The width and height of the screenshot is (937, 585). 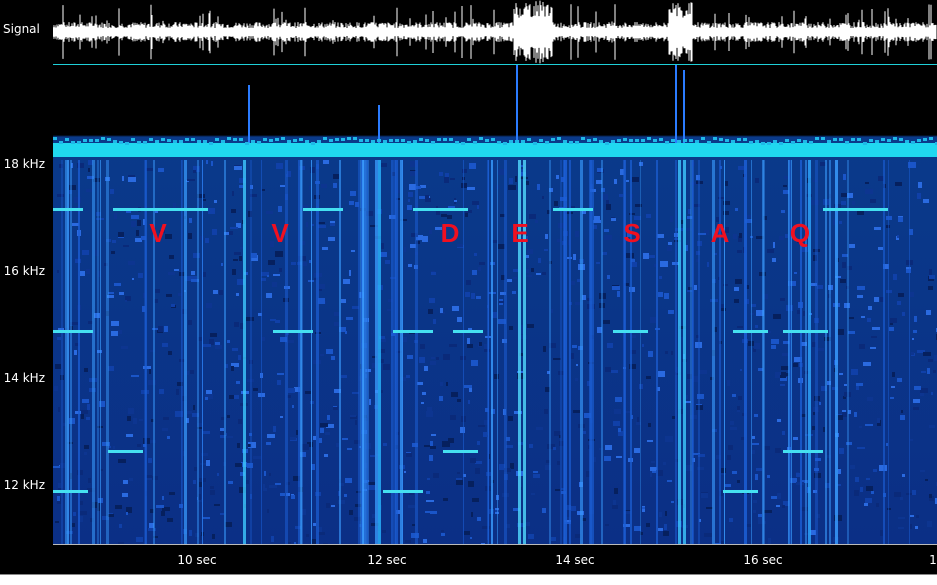 What do you see at coordinates (21, 29) in the screenshot?
I see `signal-label: Signal` at bounding box center [21, 29].